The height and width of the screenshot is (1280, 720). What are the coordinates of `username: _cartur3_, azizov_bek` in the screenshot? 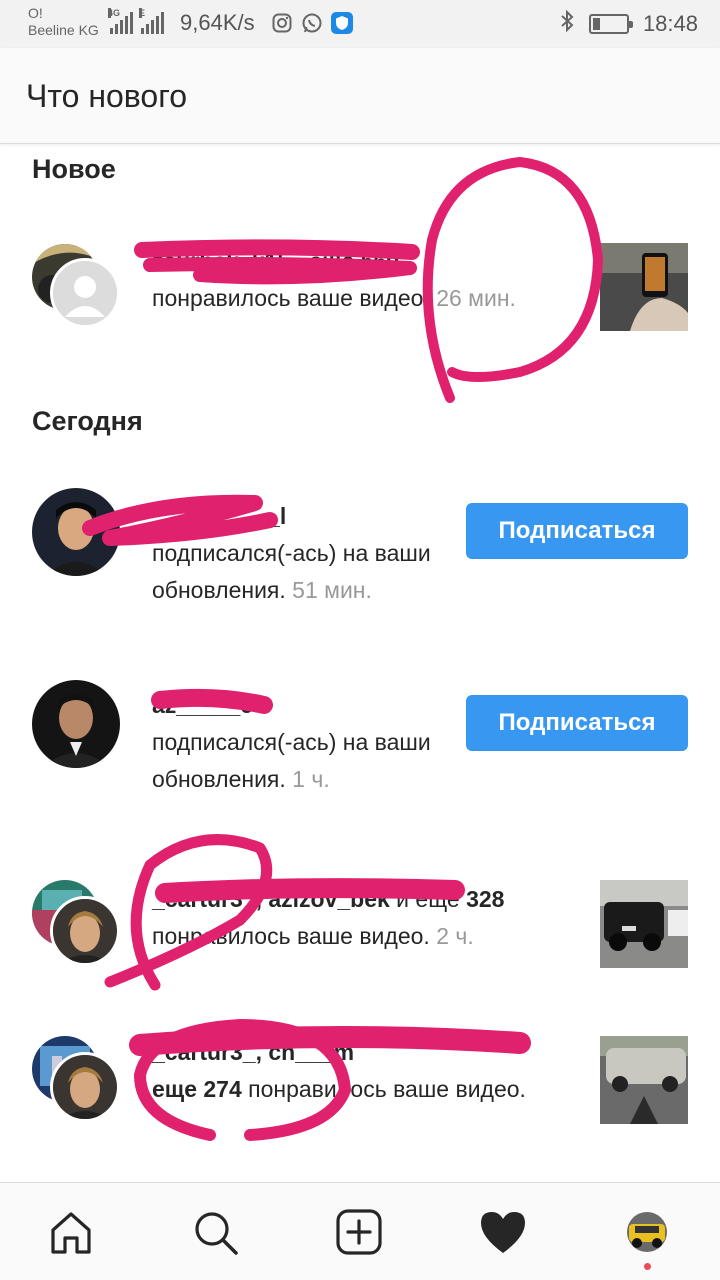 It's located at (271, 899).